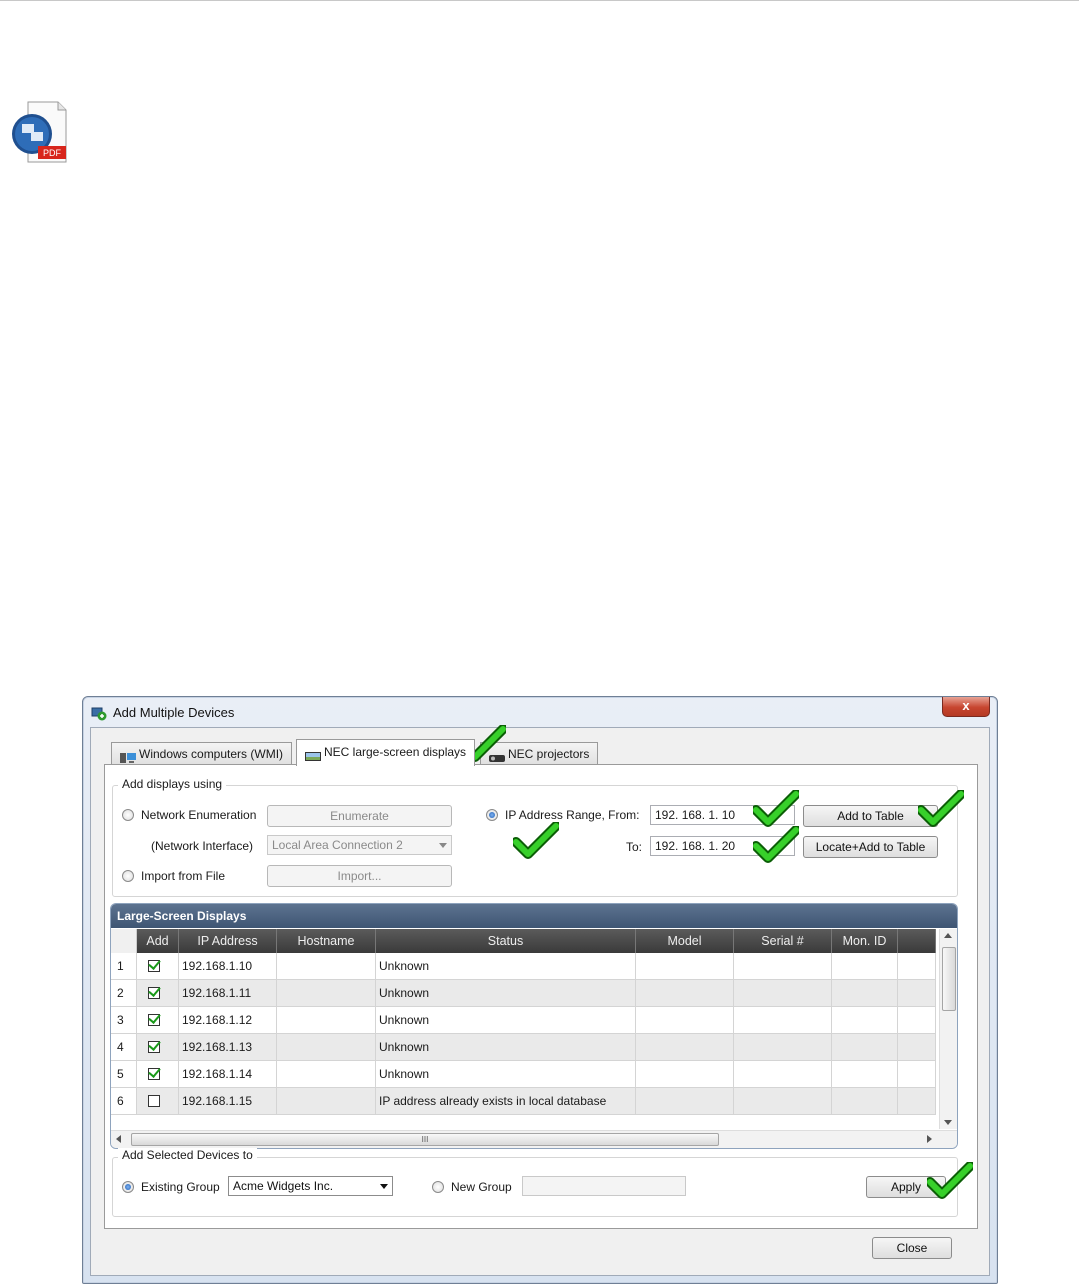 This screenshot has width=1079, height=1284. I want to click on table-row: 4 192.168.1.13 Unknown, so click(523, 1047).